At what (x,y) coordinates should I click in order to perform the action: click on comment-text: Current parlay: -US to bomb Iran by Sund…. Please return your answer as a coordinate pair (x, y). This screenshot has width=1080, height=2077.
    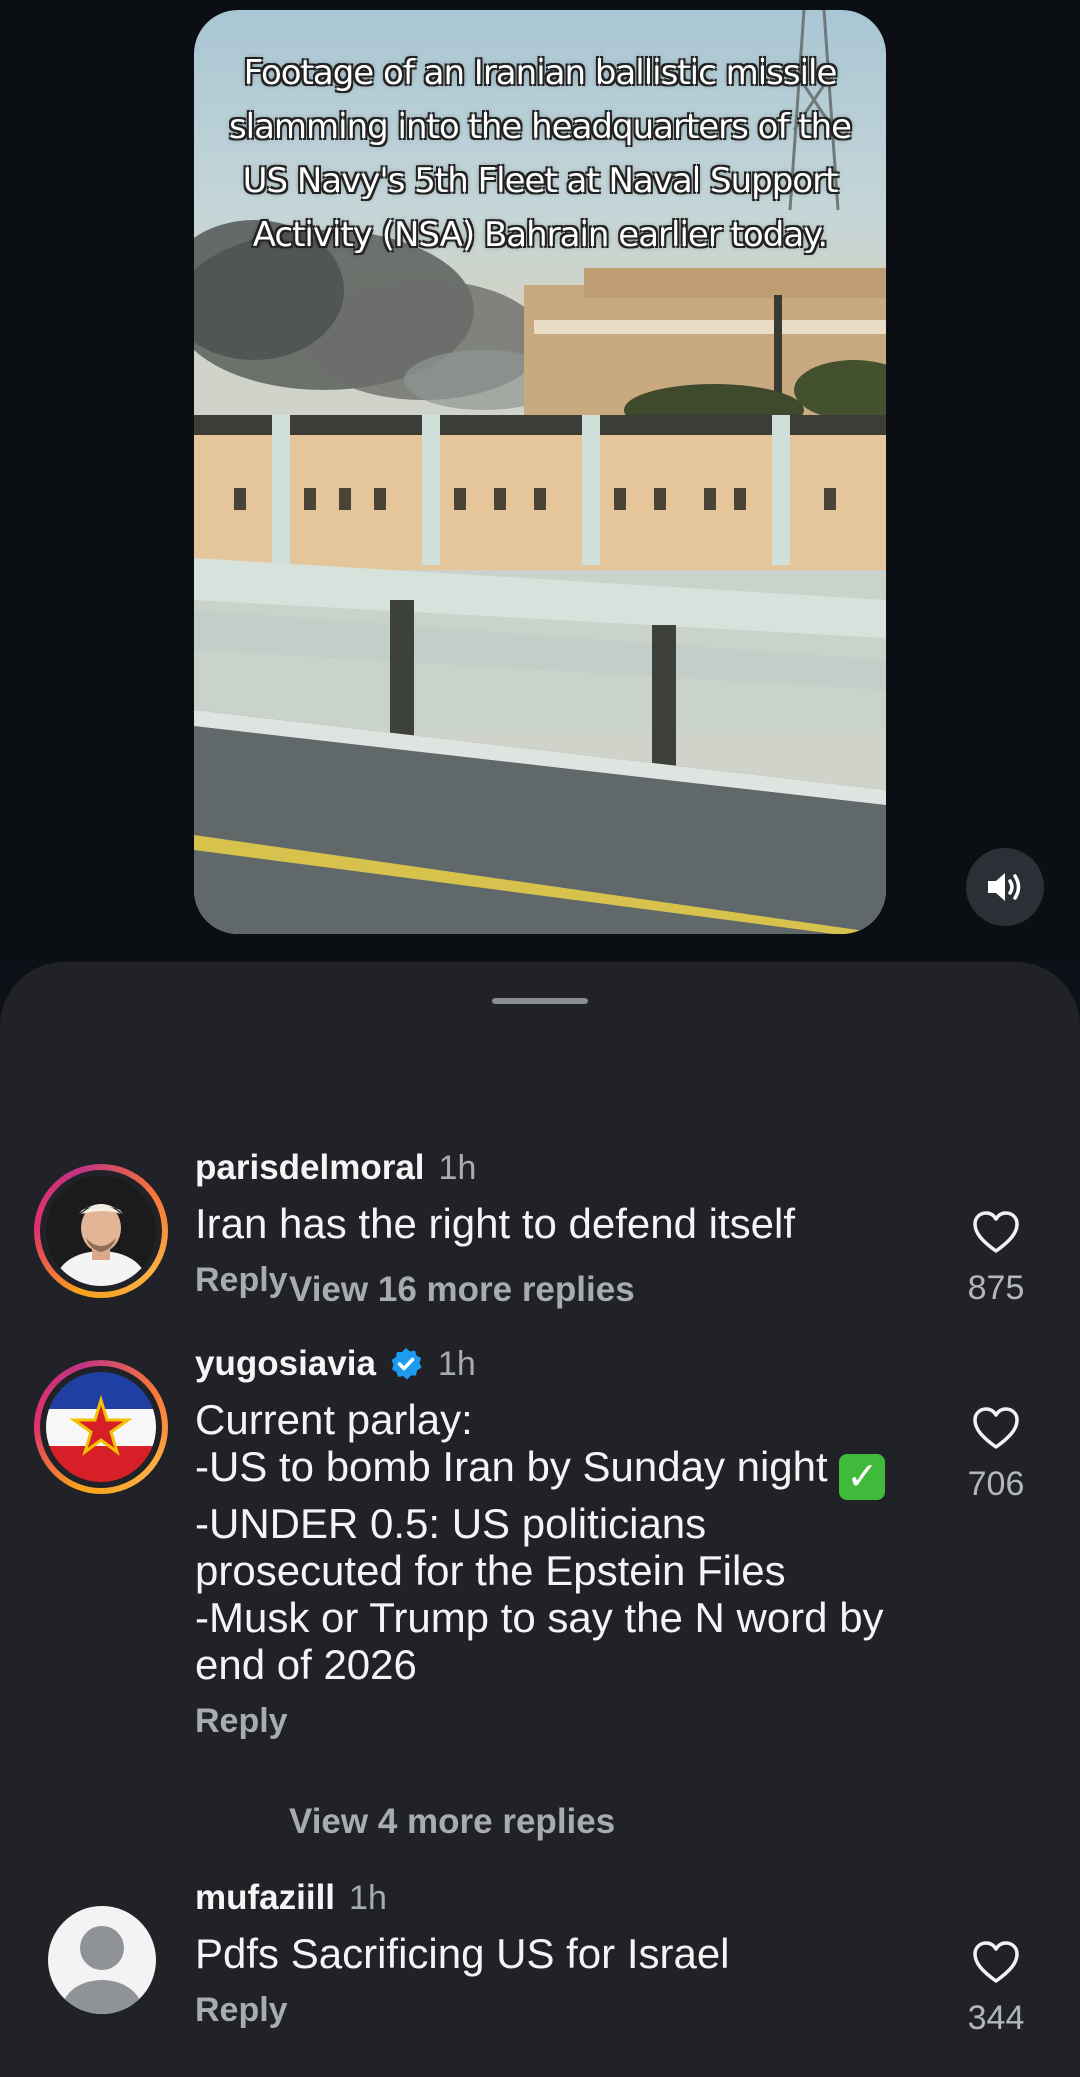
    Looking at the image, I should click on (560, 1542).